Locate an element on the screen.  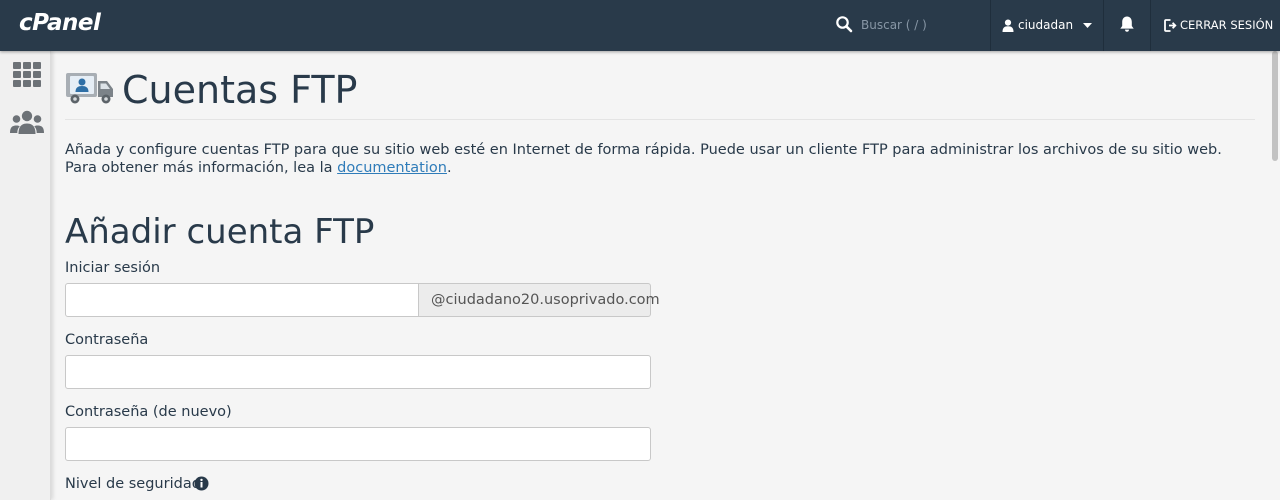
chevron-down-icon is located at coordinates (1088, 25).